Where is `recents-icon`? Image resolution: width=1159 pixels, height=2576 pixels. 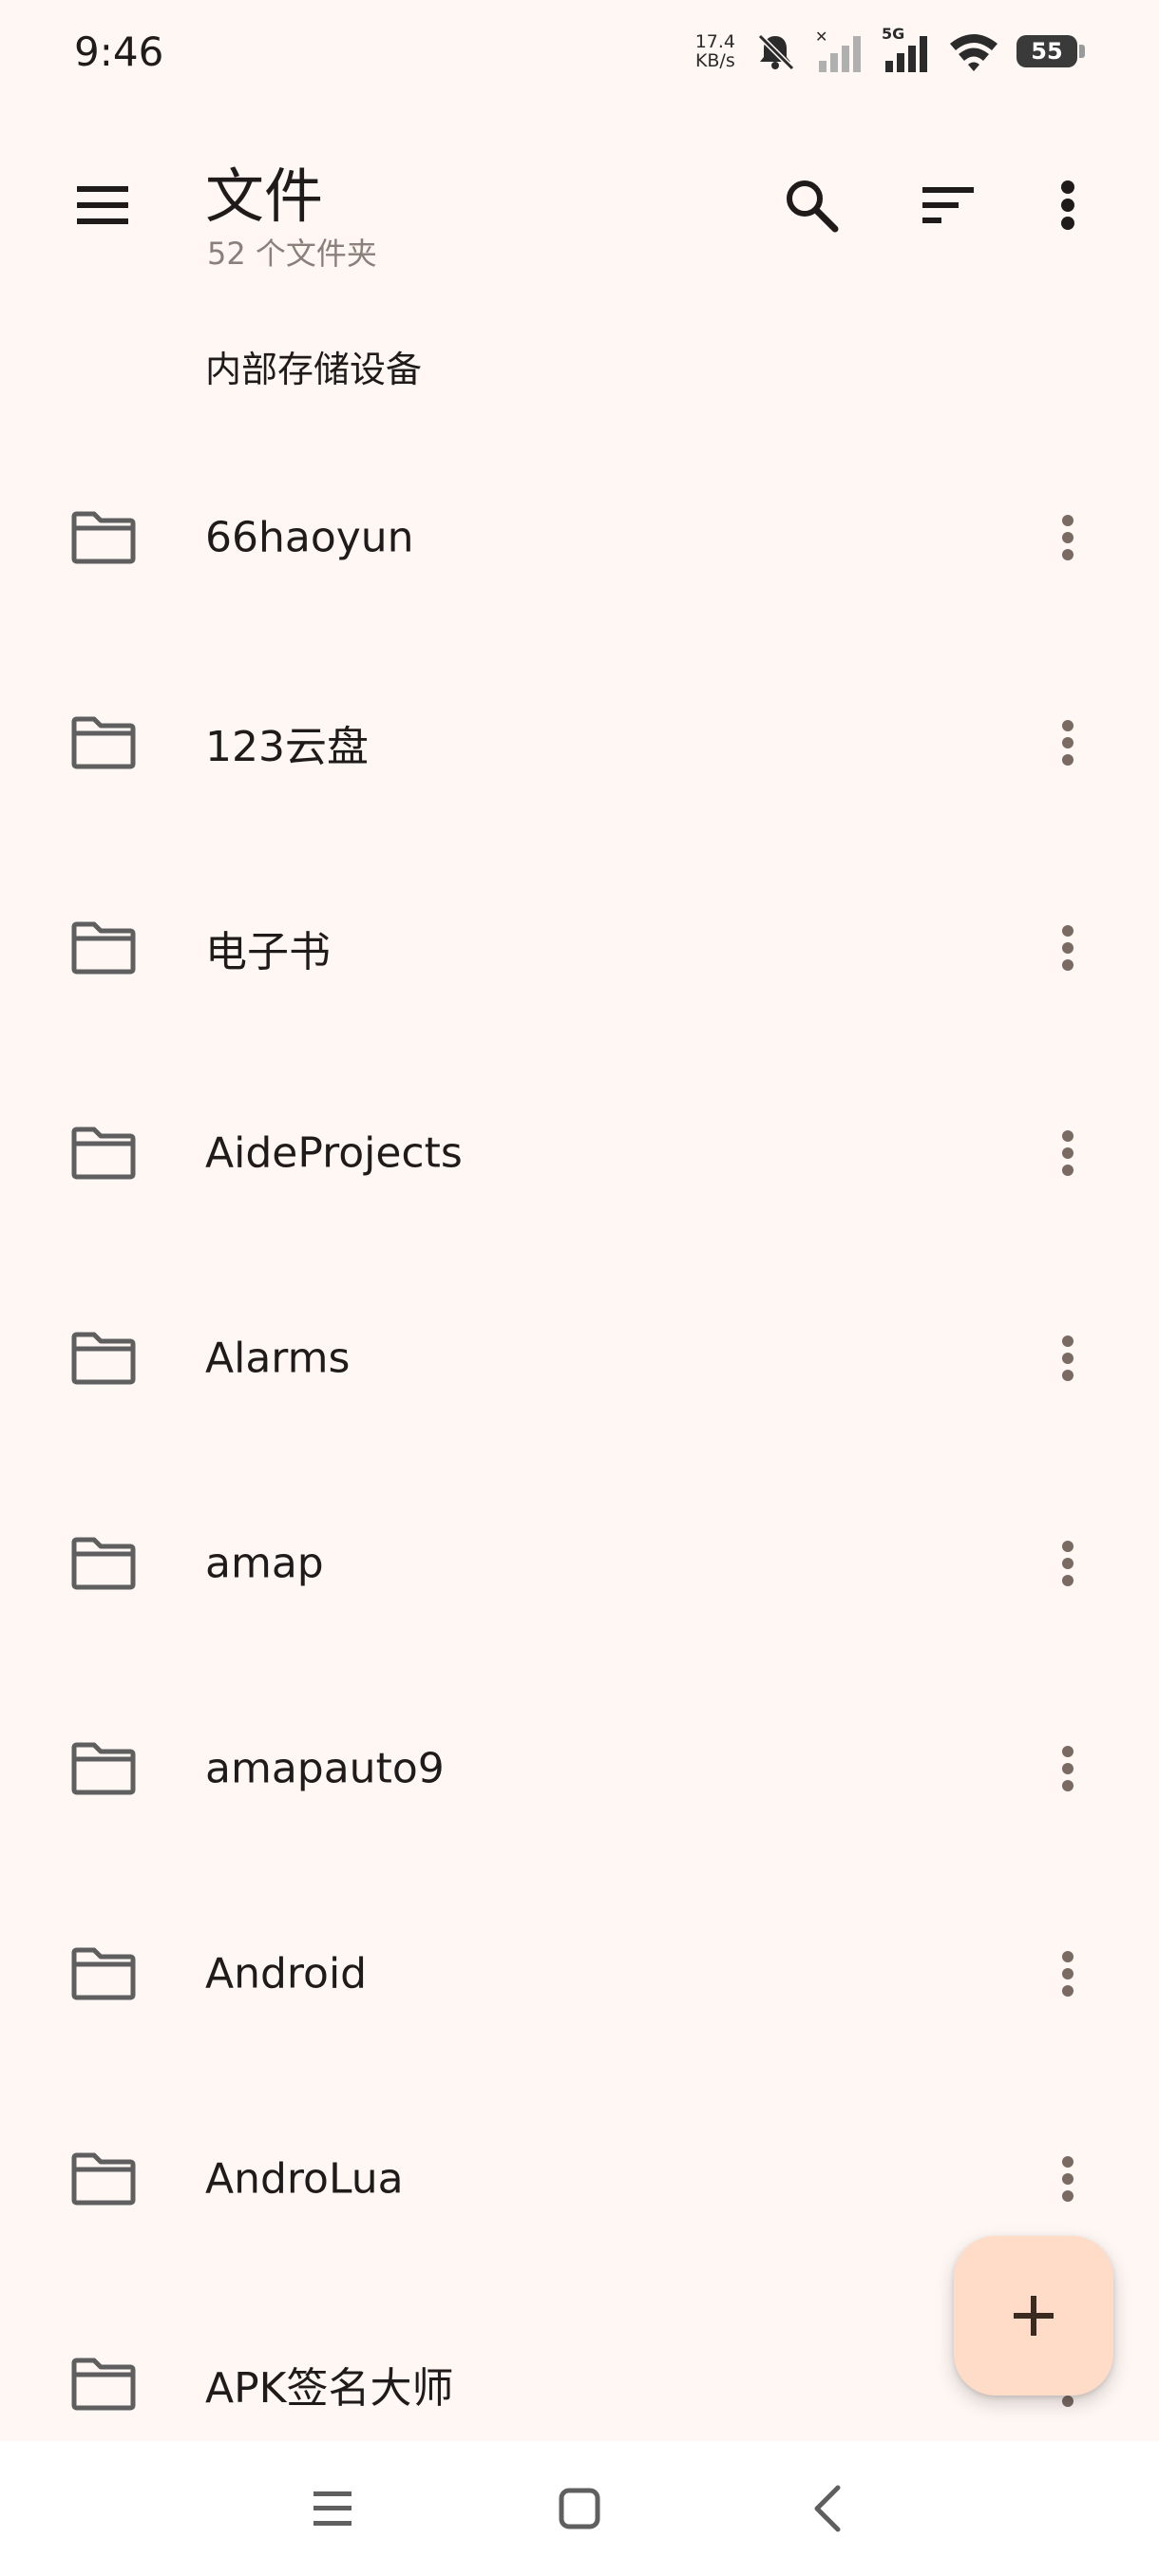
recents-icon is located at coordinates (333, 2508).